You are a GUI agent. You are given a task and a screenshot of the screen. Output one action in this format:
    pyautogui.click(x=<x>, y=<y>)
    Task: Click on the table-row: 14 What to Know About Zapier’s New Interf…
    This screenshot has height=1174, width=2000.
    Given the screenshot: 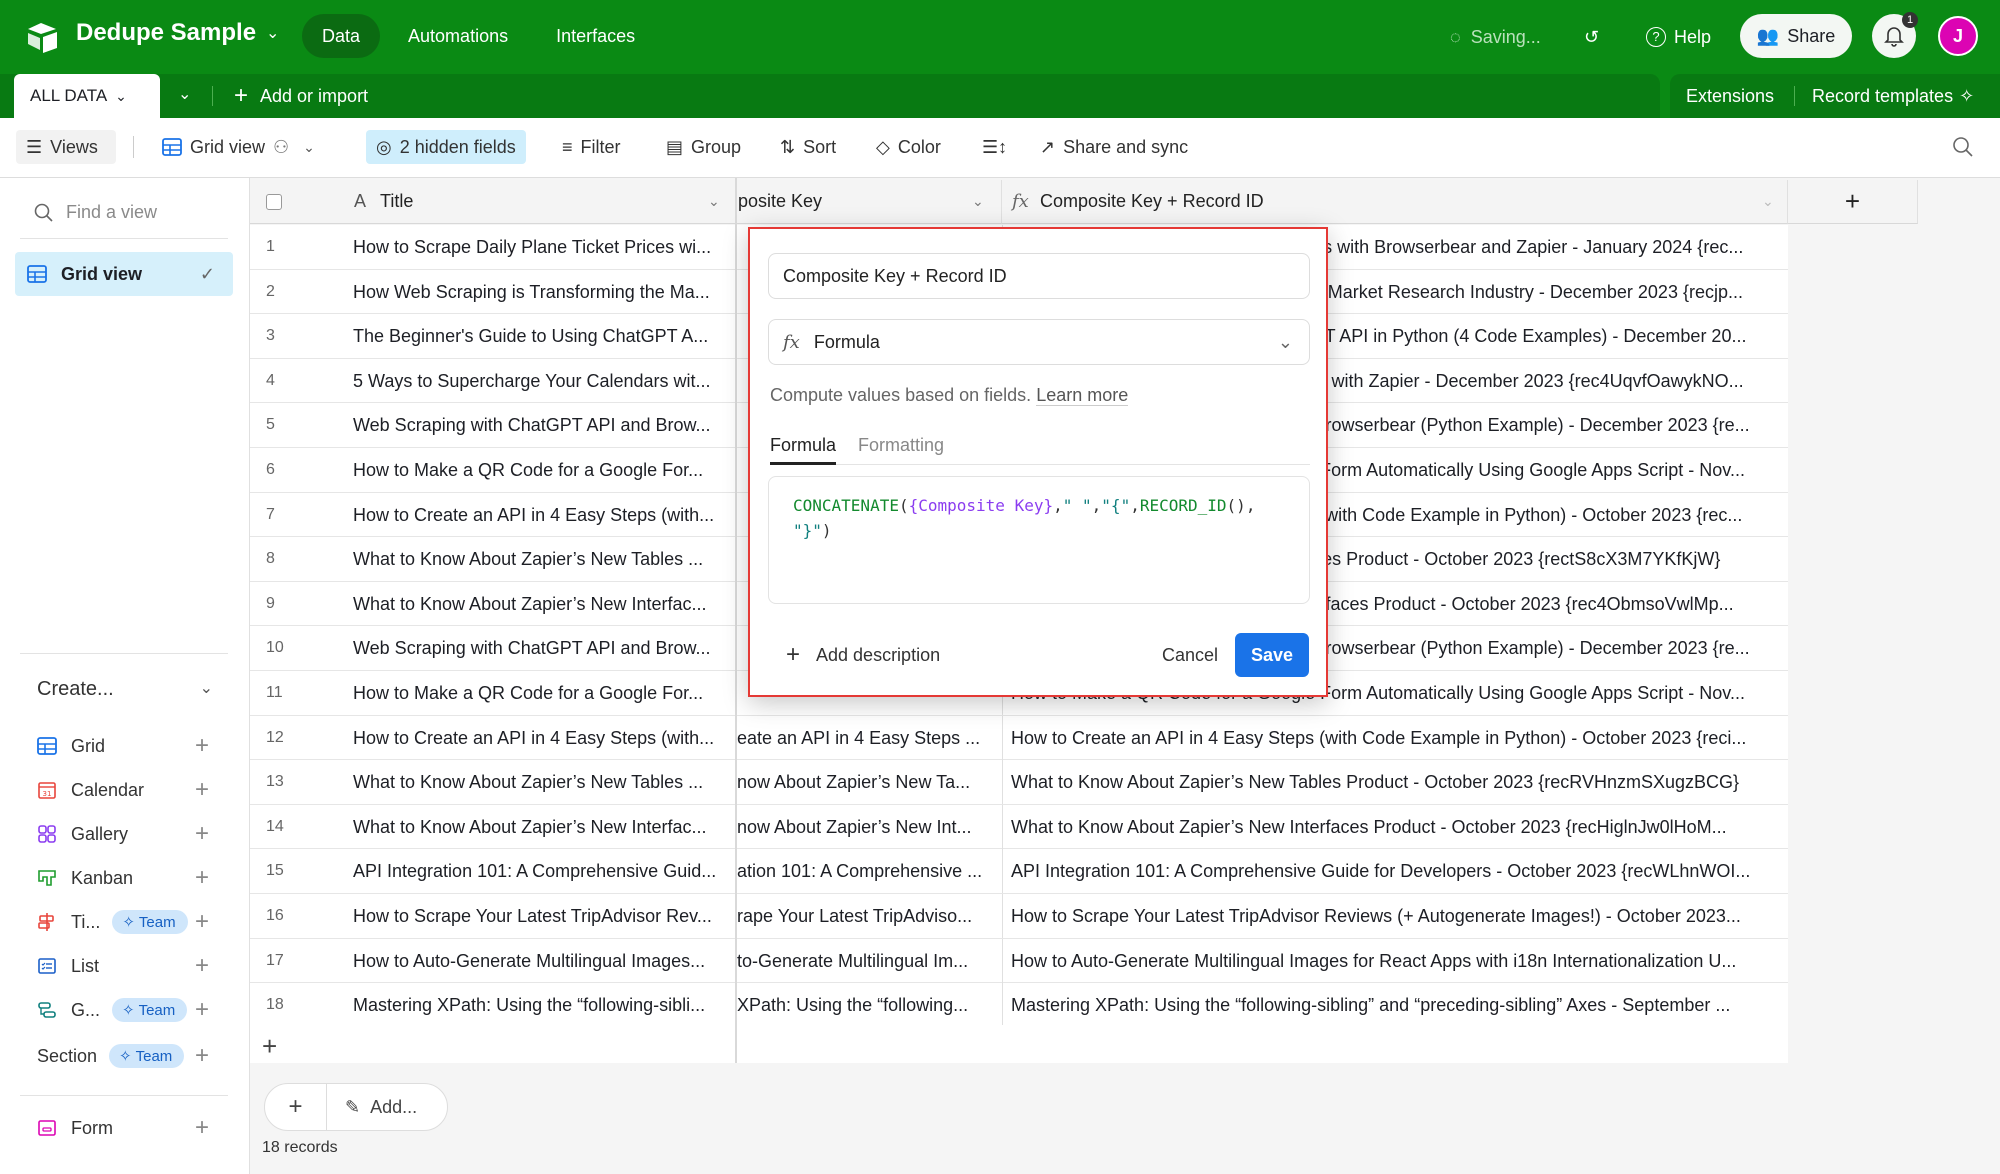 What is the action you would take?
    pyautogui.click(x=1019, y=827)
    